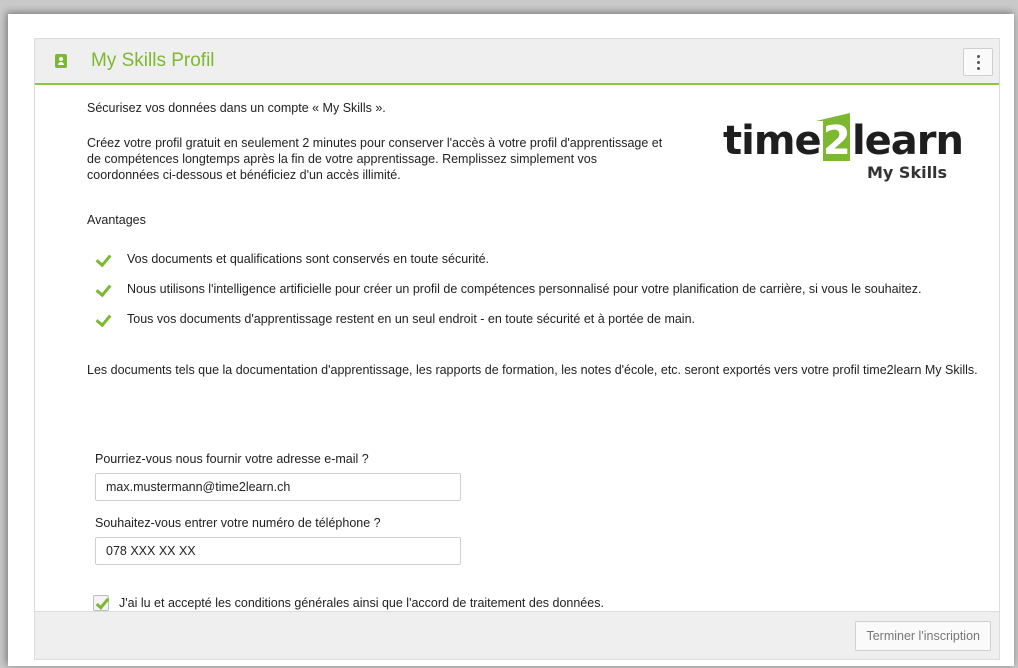  What do you see at coordinates (833, 138) in the screenshot?
I see `logo-word-box: 2` at bounding box center [833, 138].